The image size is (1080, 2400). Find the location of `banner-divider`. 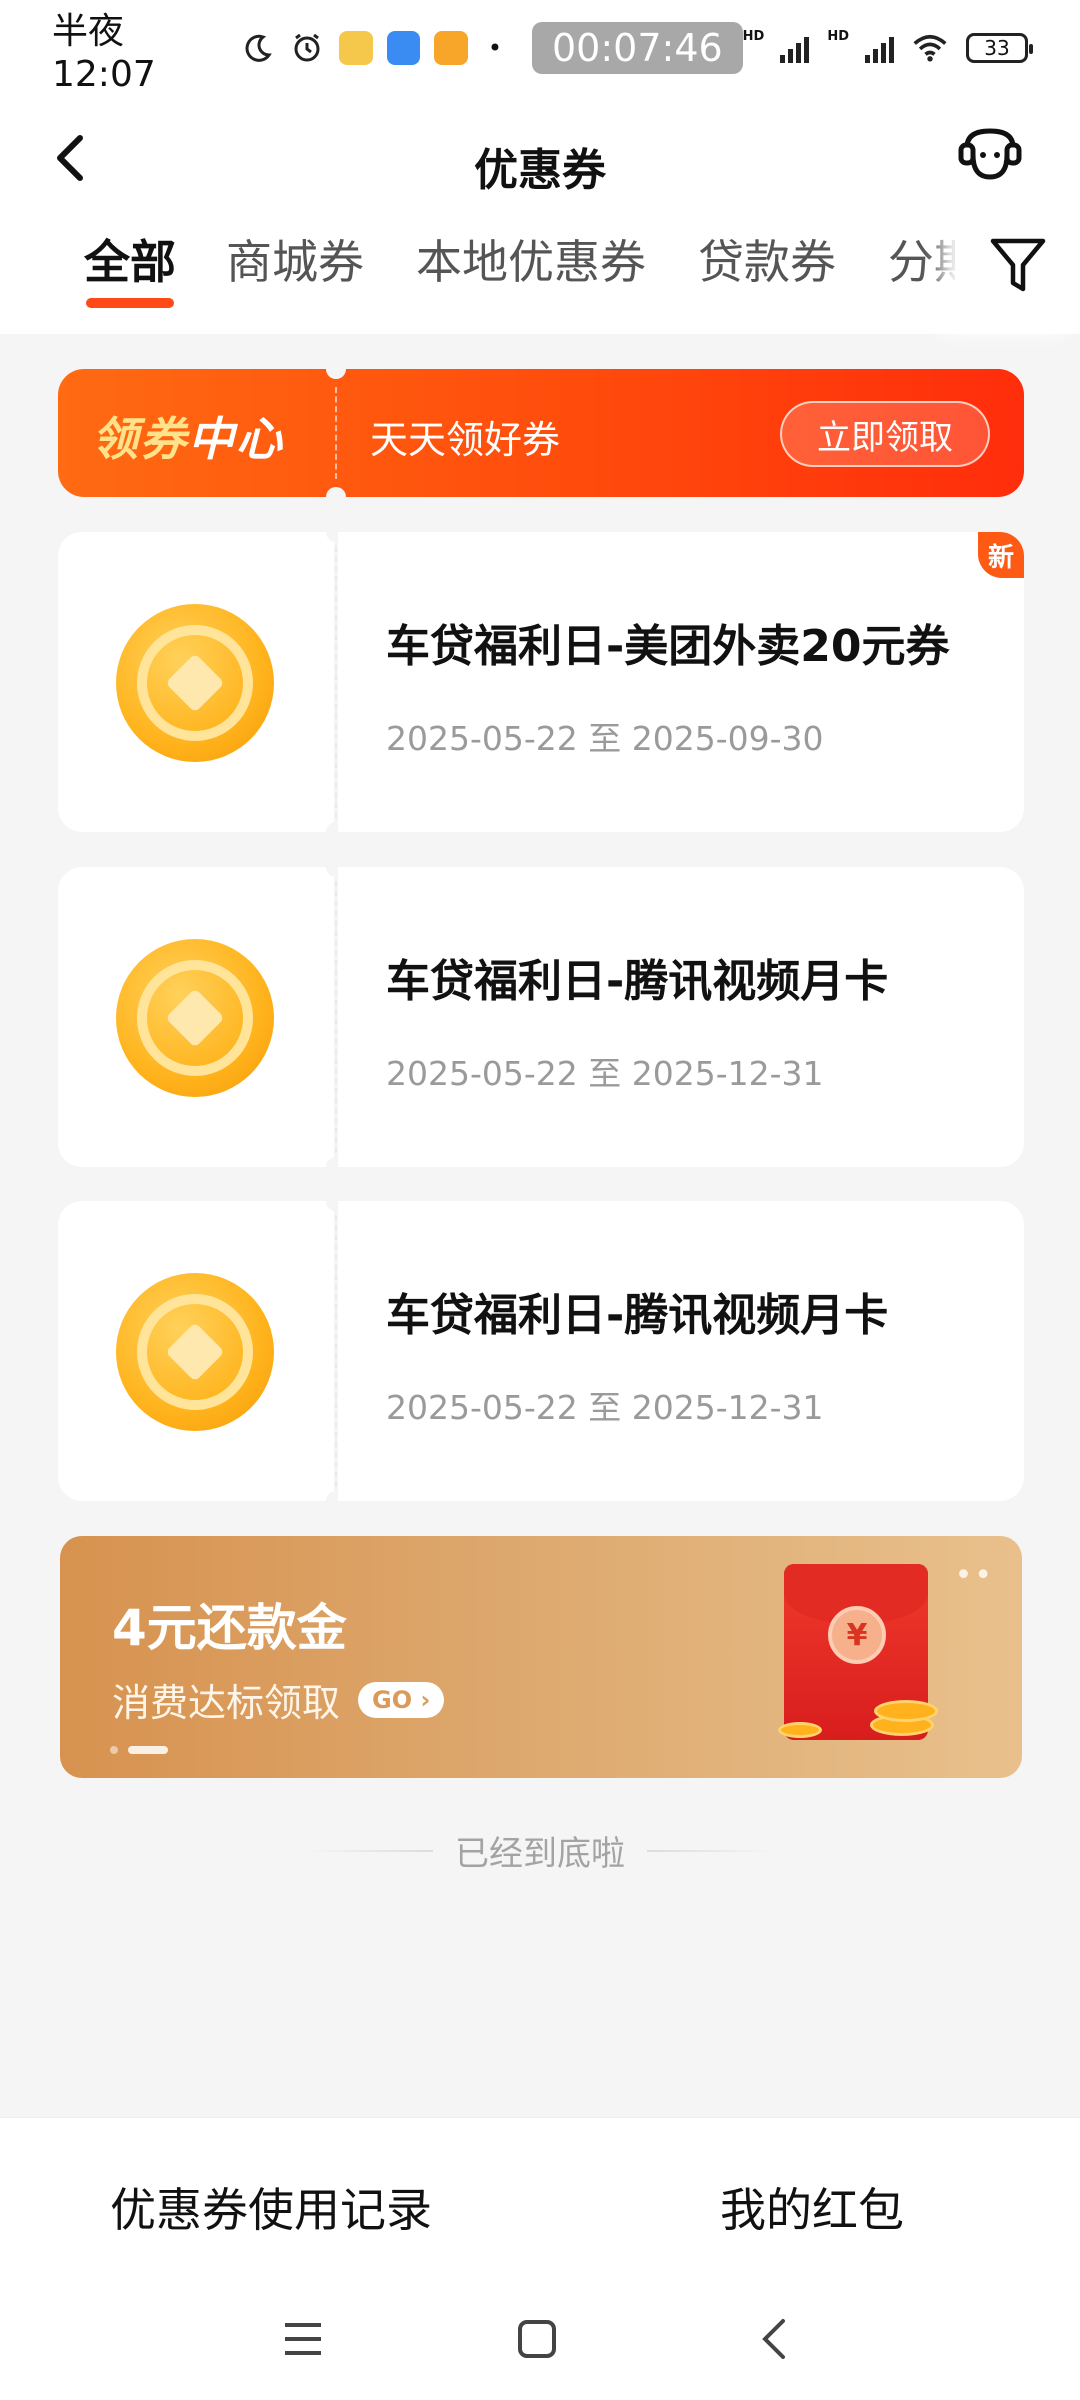

banner-divider is located at coordinates (336, 433).